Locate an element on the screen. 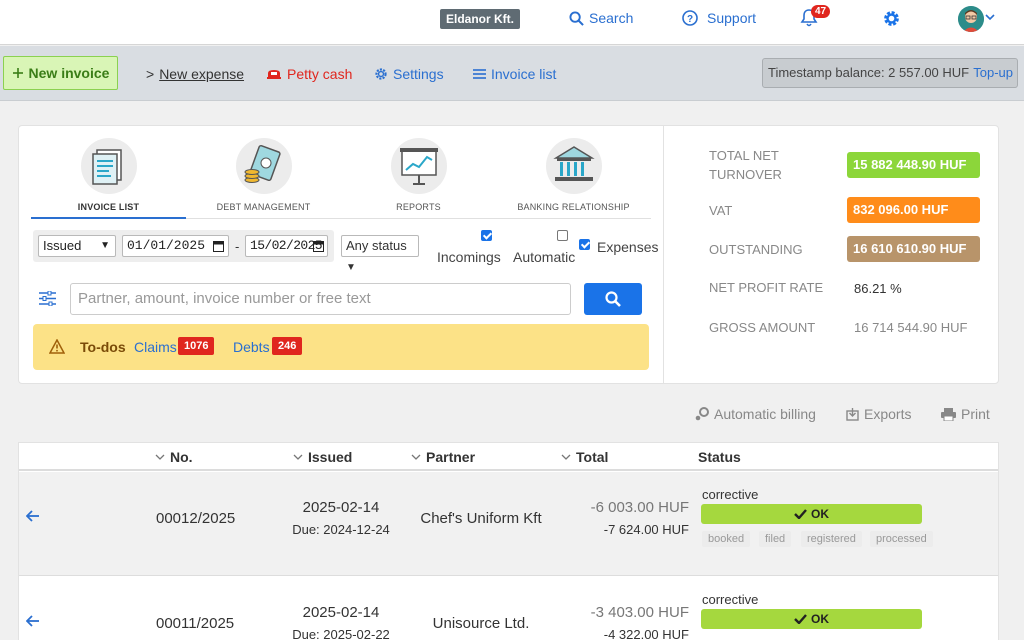 This screenshot has height=640, width=1024. invoice-list-link: Invoice list is located at coordinates (514, 74).